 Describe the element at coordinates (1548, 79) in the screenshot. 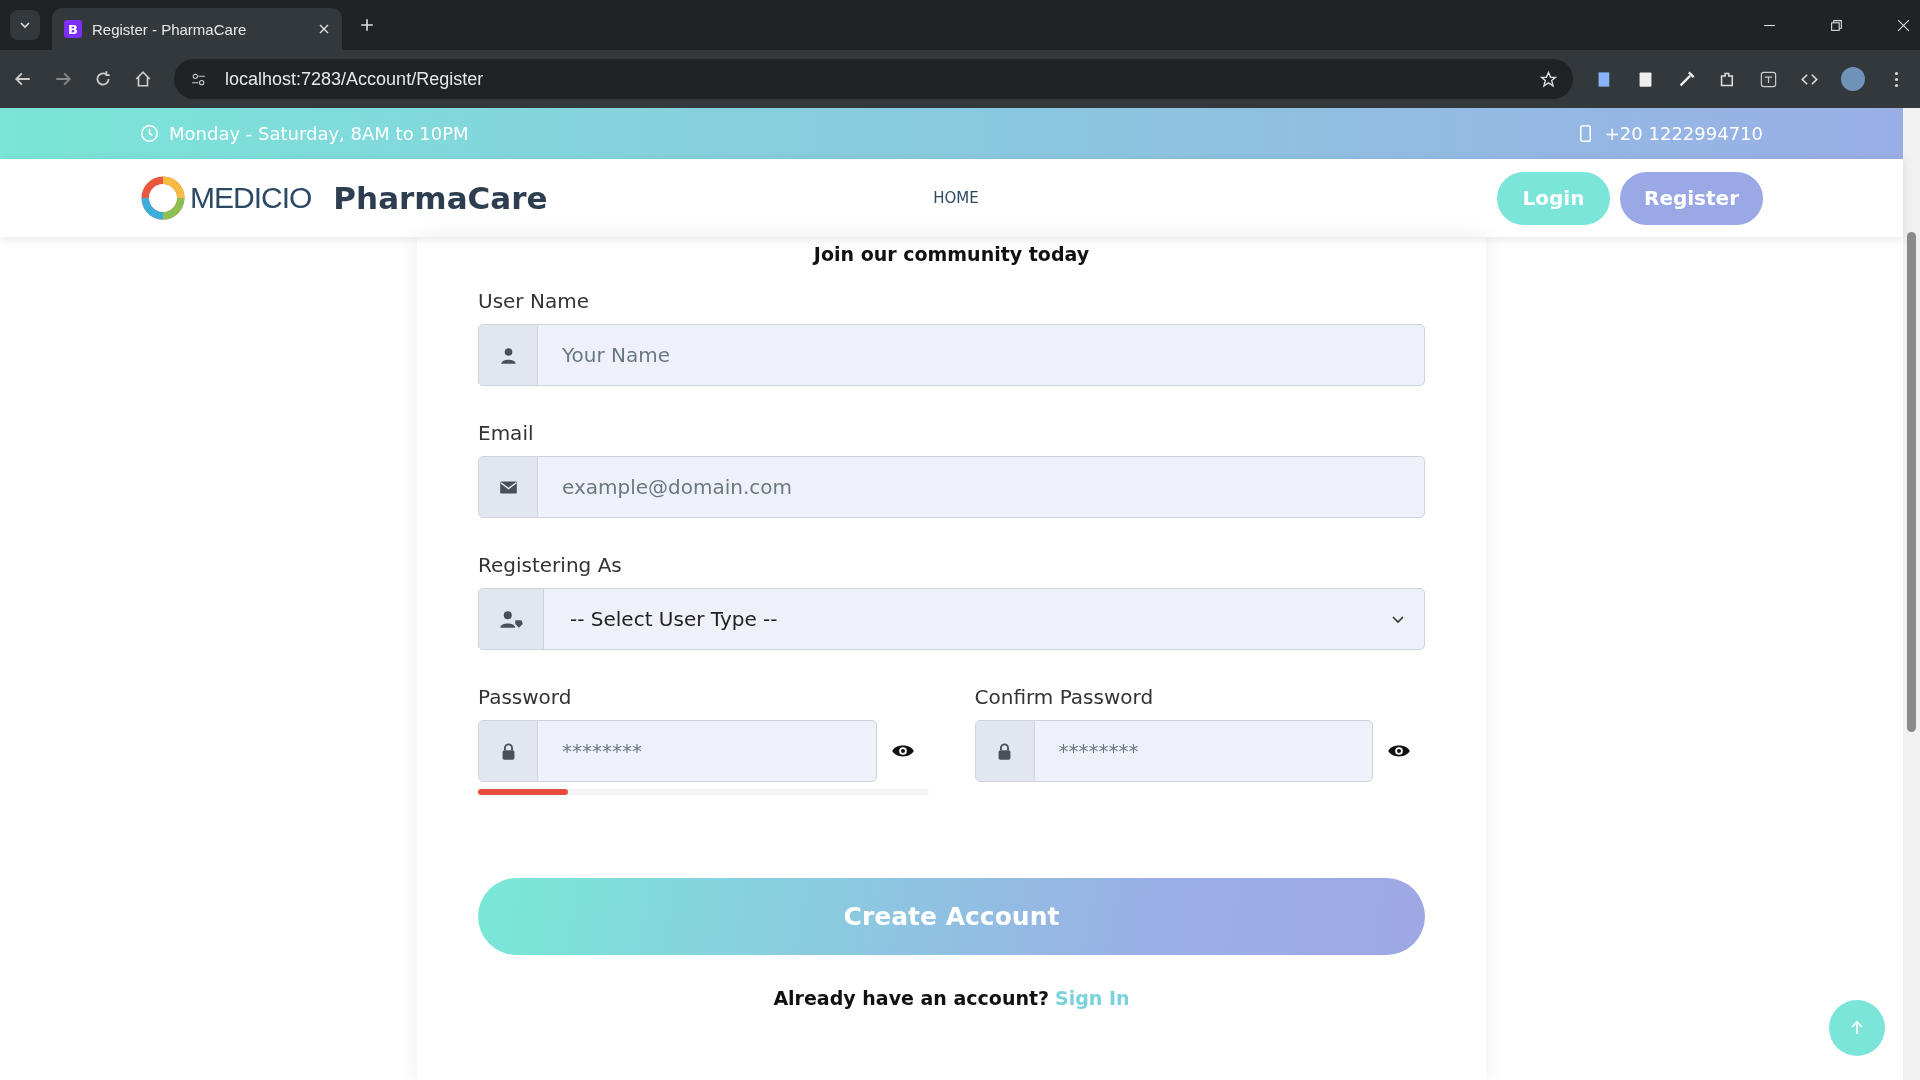

I see `star-icon` at that location.